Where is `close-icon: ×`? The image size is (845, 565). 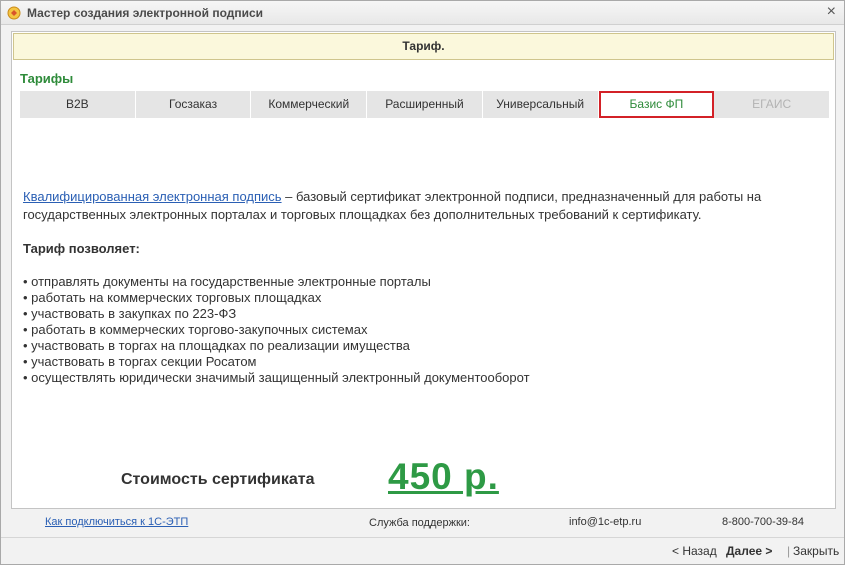
close-icon: × is located at coordinates (831, 12).